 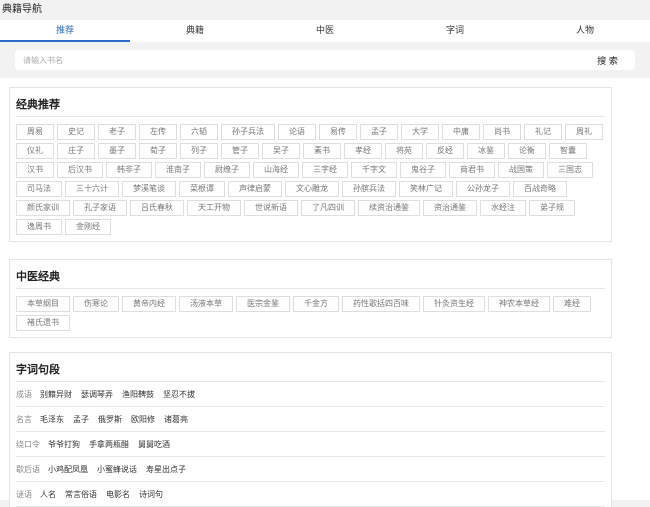 What do you see at coordinates (92, 189) in the screenshot?
I see `book-tag: 三十六计` at bounding box center [92, 189].